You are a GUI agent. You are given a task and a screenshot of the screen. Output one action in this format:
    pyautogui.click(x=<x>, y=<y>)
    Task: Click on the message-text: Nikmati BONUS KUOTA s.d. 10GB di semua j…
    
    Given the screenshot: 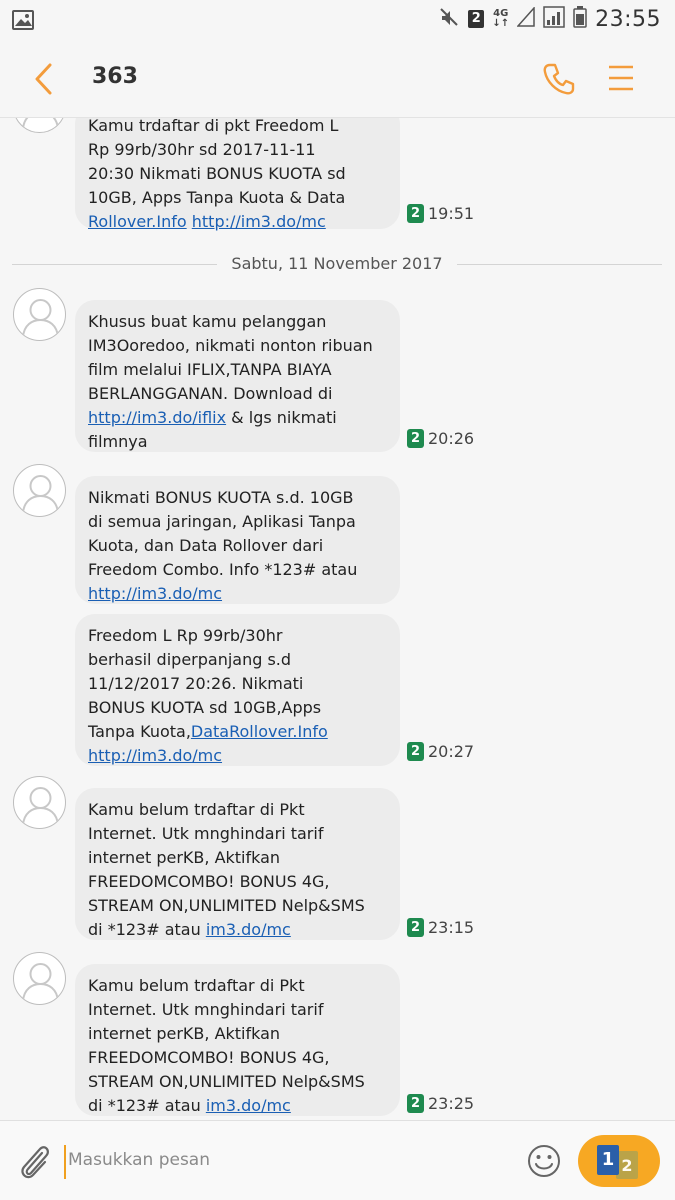 What is the action you would take?
    pyautogui.click(x=223, y=533)
    